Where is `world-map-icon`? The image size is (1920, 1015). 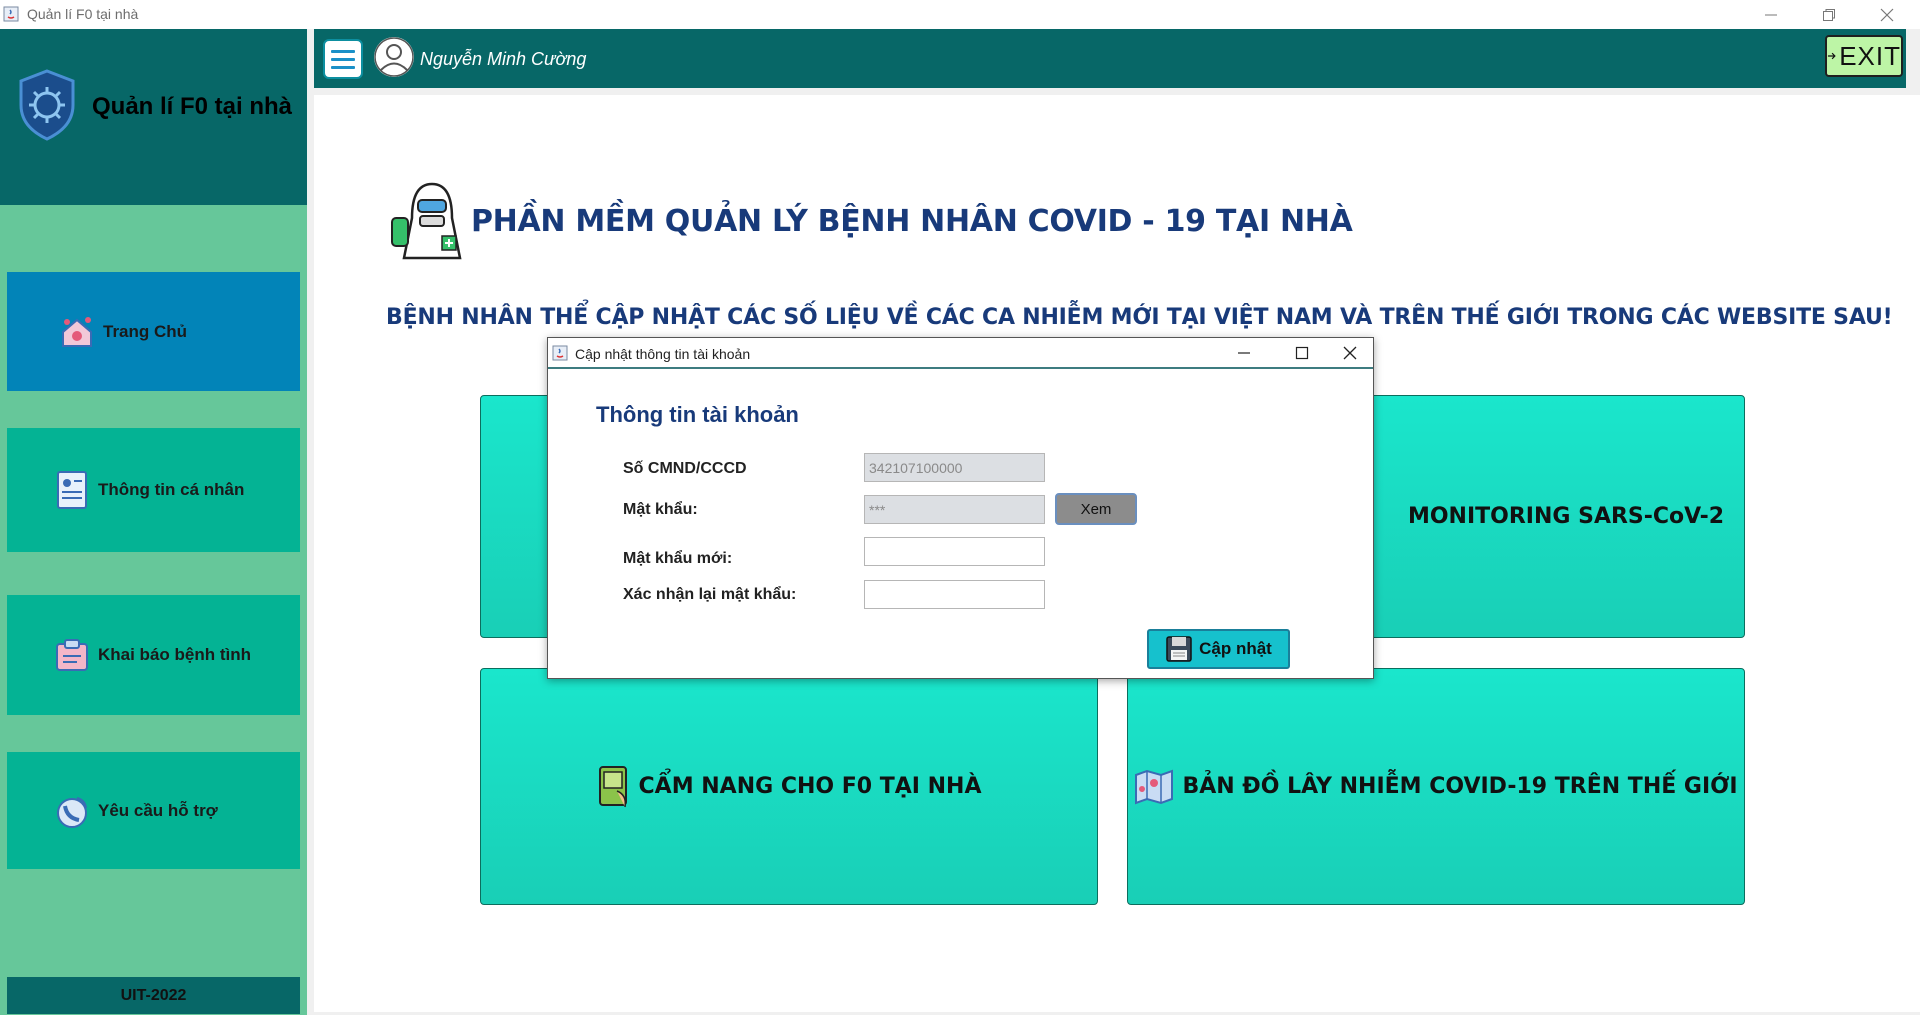 world-map-icon is located at coordinates (1154, 786).